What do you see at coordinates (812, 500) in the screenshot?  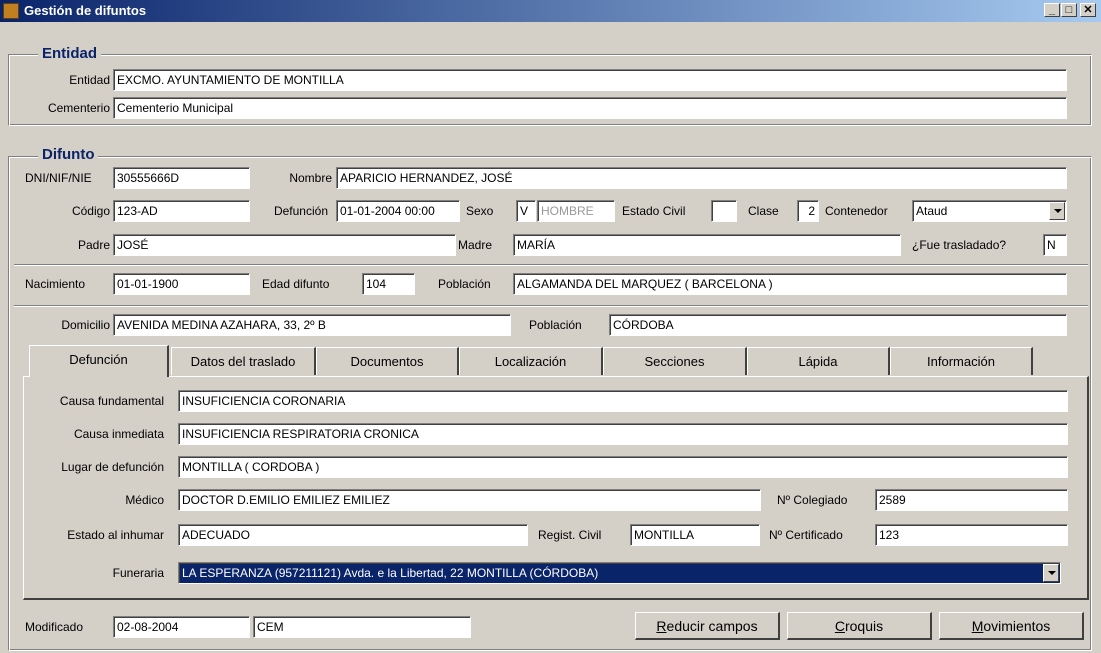 I see `colegiado-label: Nº Colegiado` at bounding box center [812, 500].